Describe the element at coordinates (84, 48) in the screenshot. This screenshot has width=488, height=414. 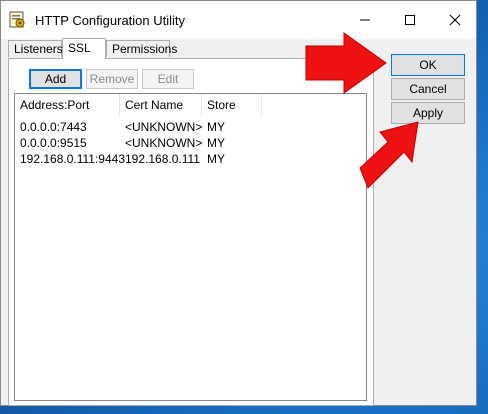
I see `tab-ssl: SSL` at that location.